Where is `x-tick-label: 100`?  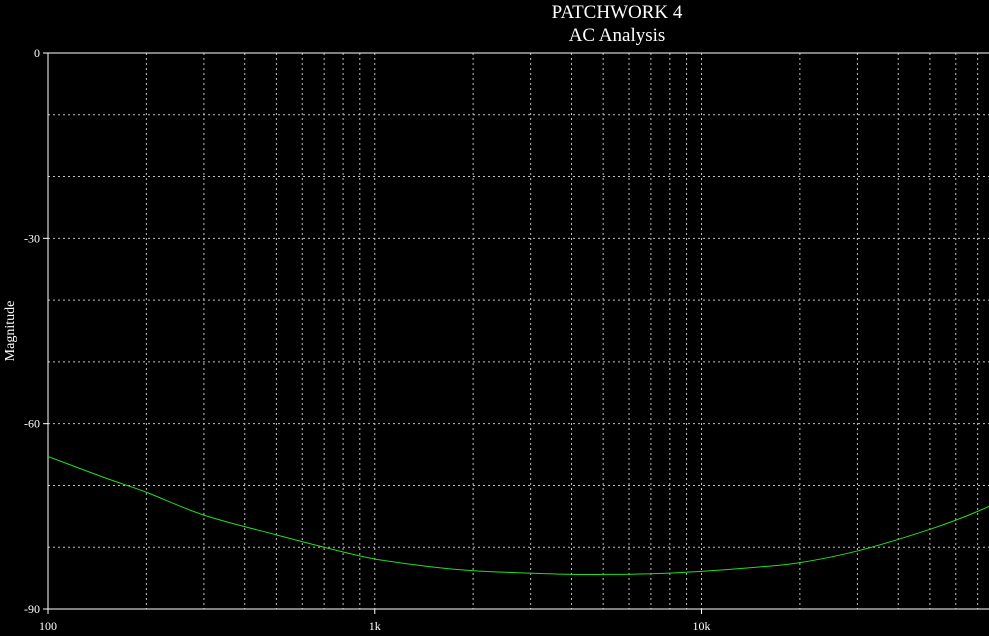 x-tick-label: 100 is located at coordinates (48, 626).